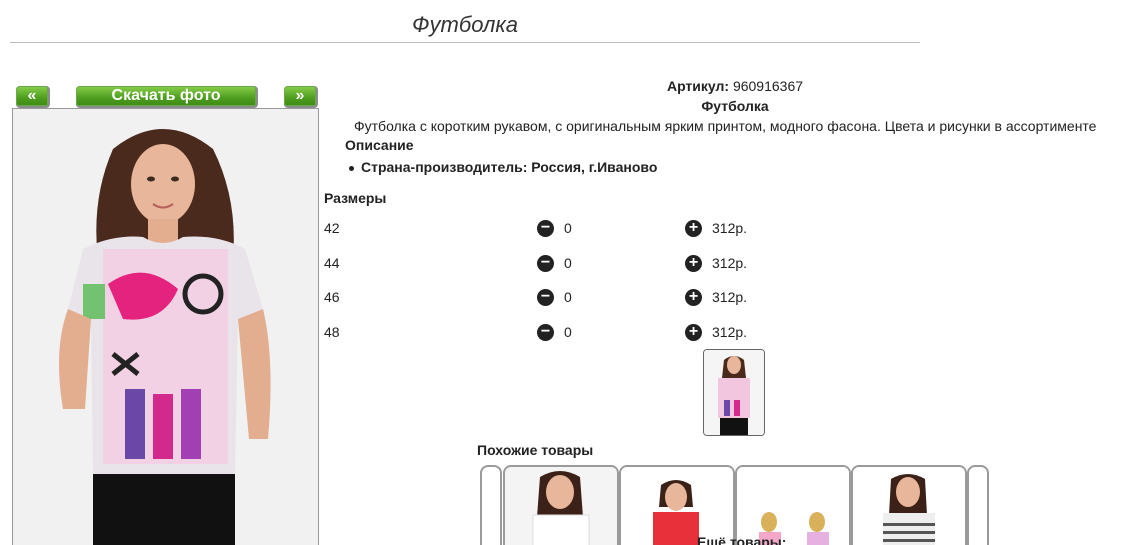 The width and height of the screenshot is (1138, 545). I want to click on size-row: 48 − 0 + 312р., so click(544, 334).